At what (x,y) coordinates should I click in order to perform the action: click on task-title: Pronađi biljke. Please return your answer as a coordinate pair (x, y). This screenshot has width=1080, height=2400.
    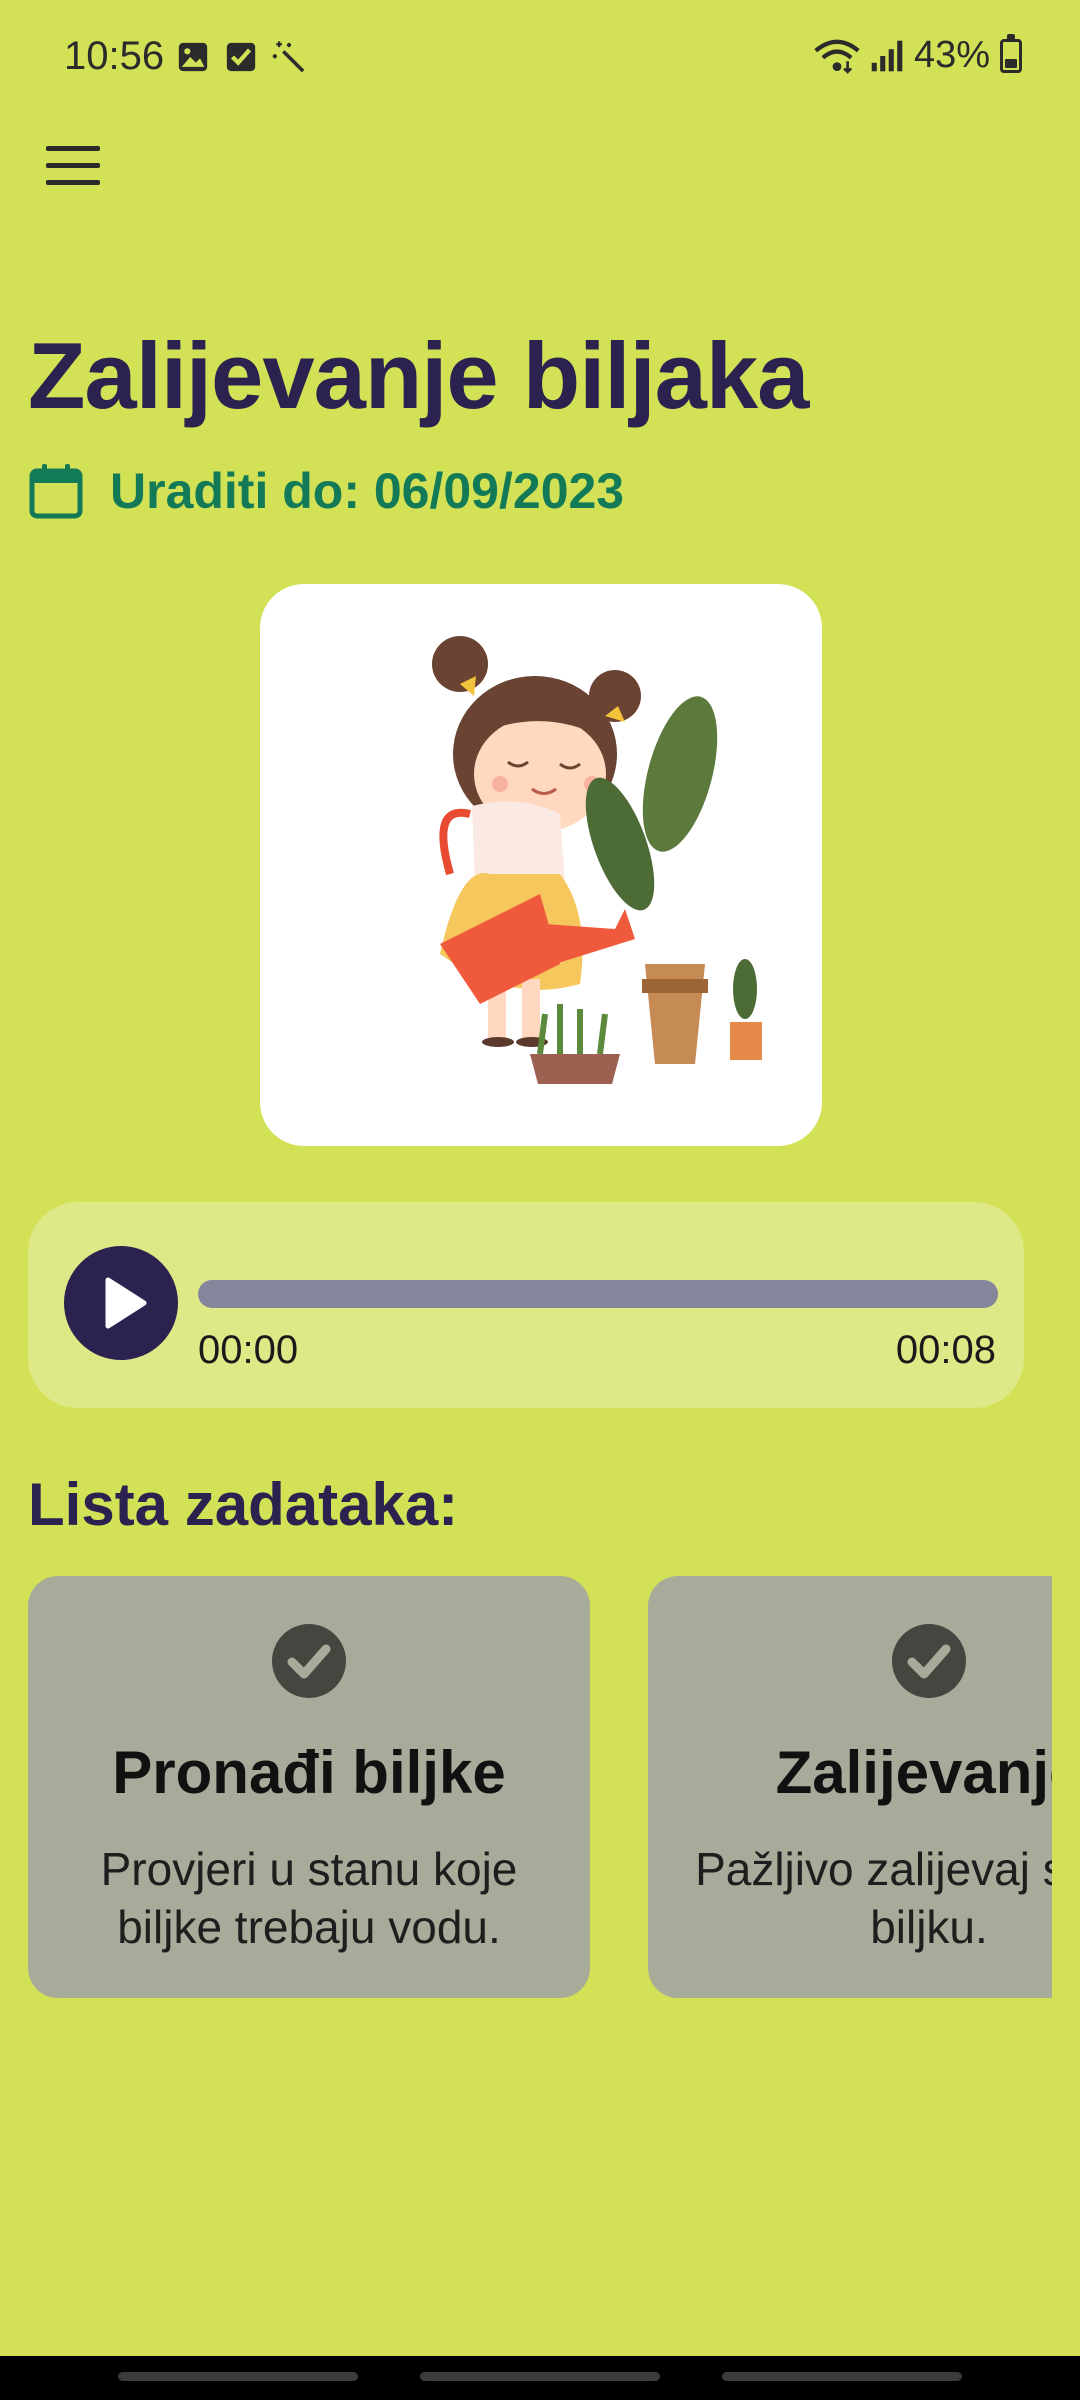
    Looking at the image, I should click on (309, 1772).